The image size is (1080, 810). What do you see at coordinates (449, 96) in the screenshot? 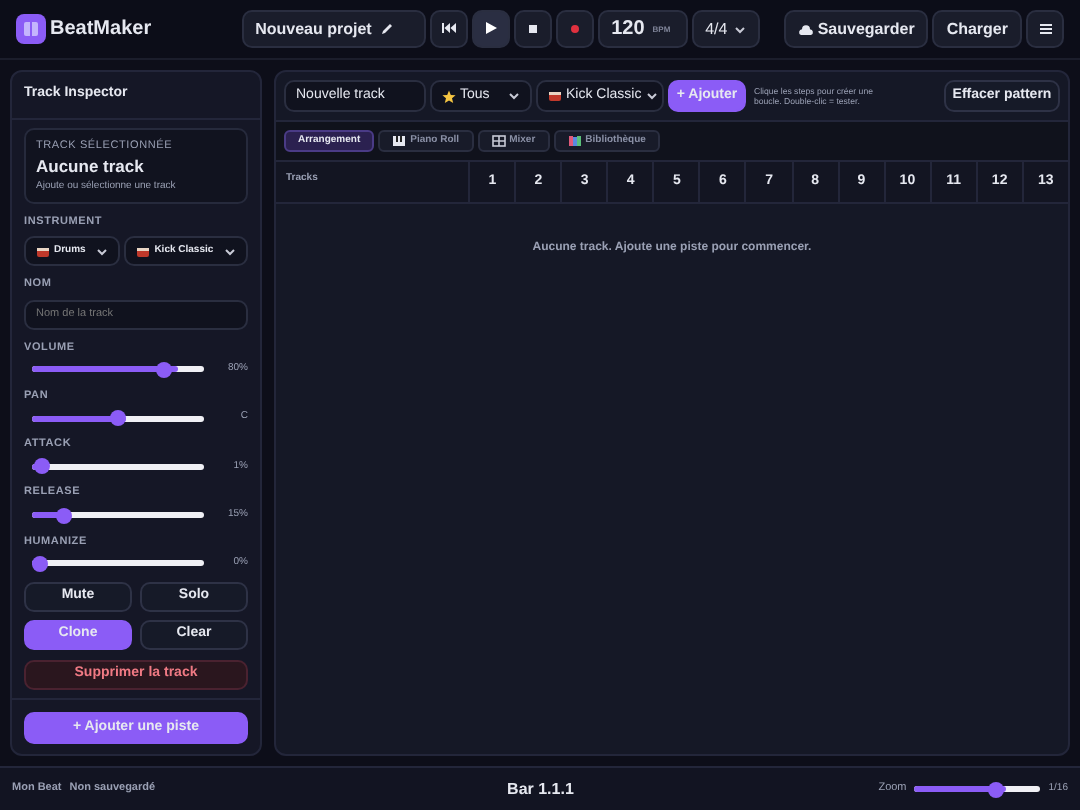
I see `star-icon` at bounding box center [449, 96].